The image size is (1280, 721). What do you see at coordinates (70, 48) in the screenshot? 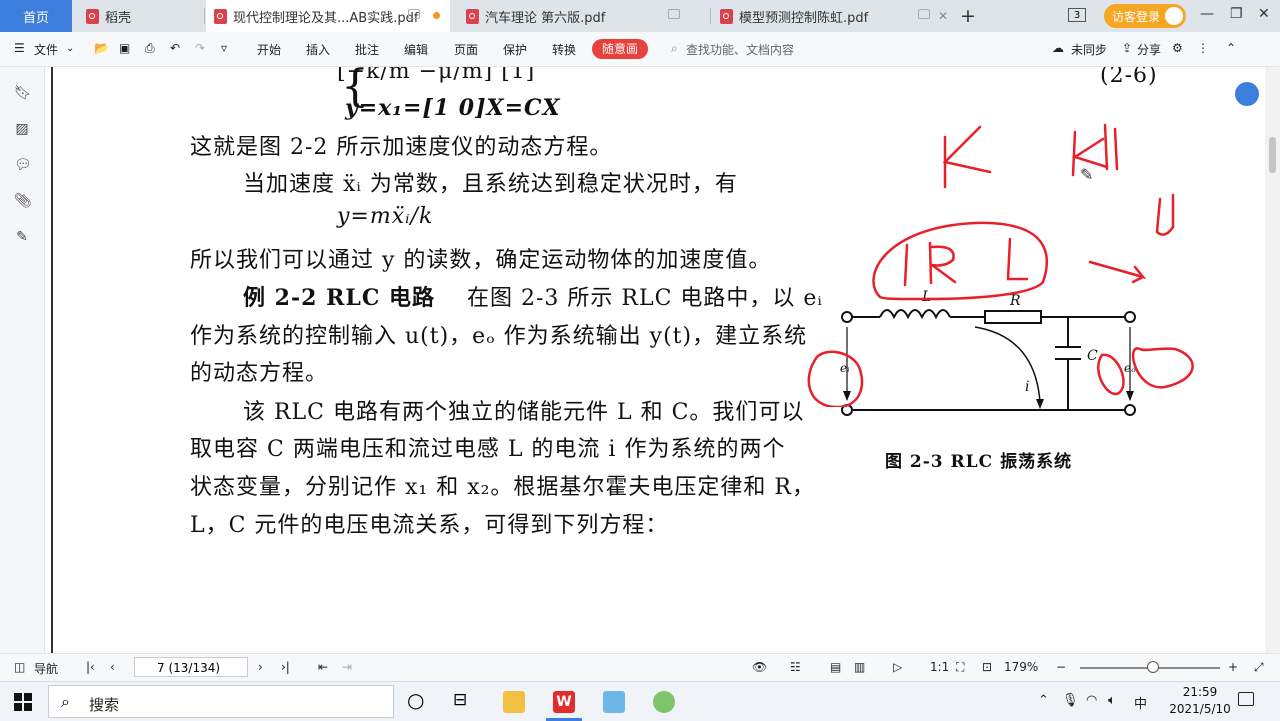
I see `chevron-down-icon: ⌄` at bounding box center [70, 48].